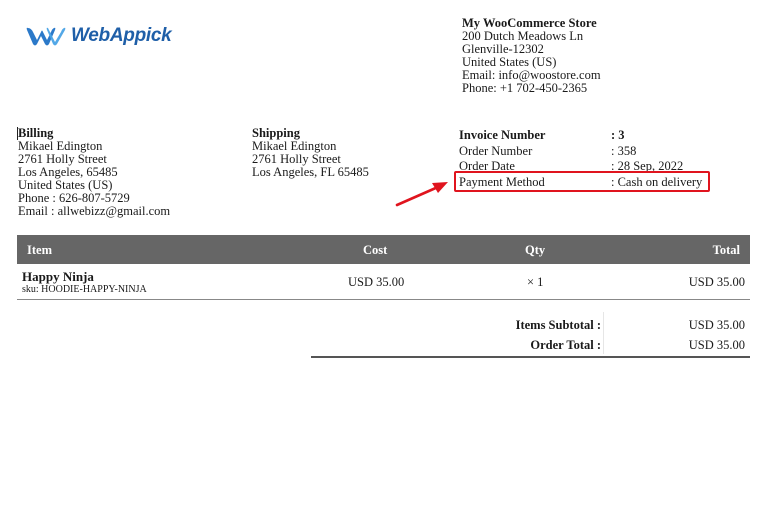  Describe the element at coordinates (603, 333) in the screenshot. I see `totals-divider` at that location.